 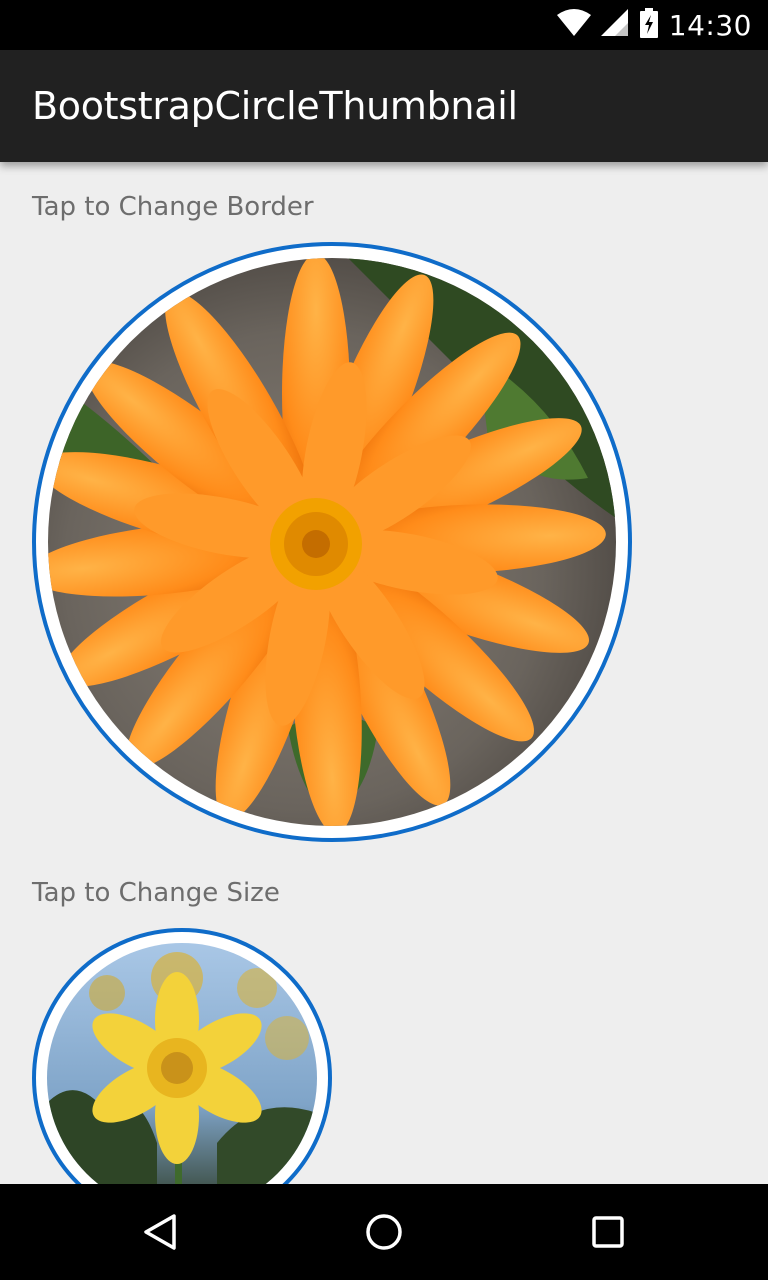 I want to click on home-button, so click(x=384, y=1232).